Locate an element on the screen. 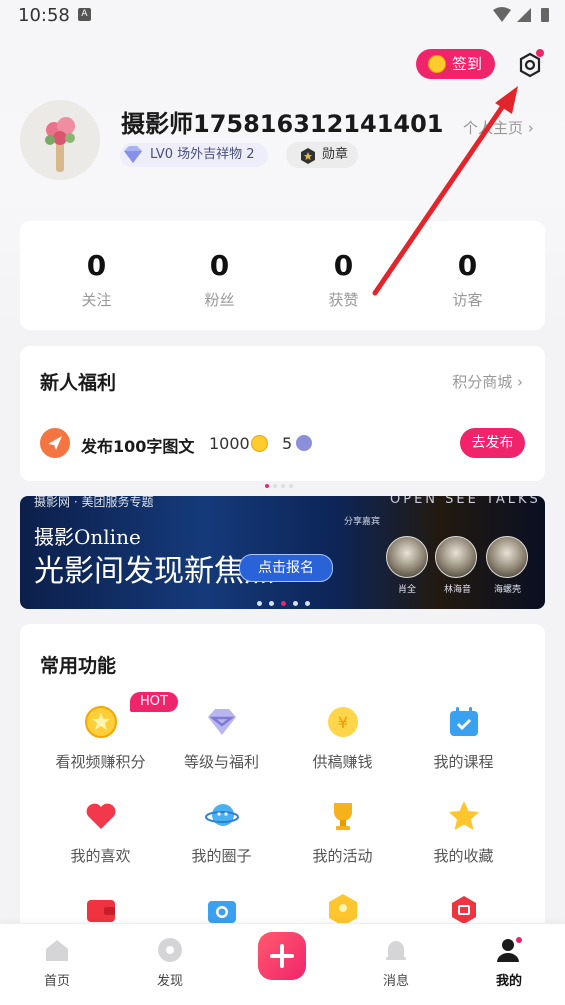  tool-label: 我的活动 is located at coordinates (342, 856).